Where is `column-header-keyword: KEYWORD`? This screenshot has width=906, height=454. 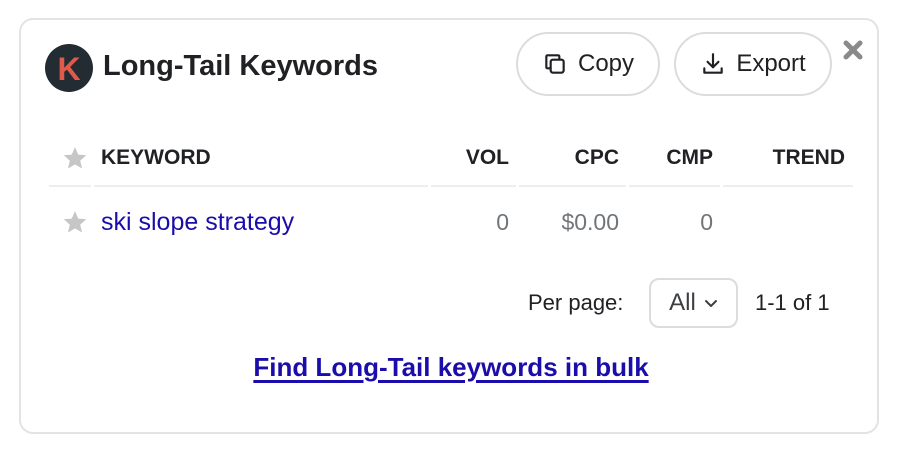
column-header-keyword: KEYWORD is located at coordinates (156, 158).